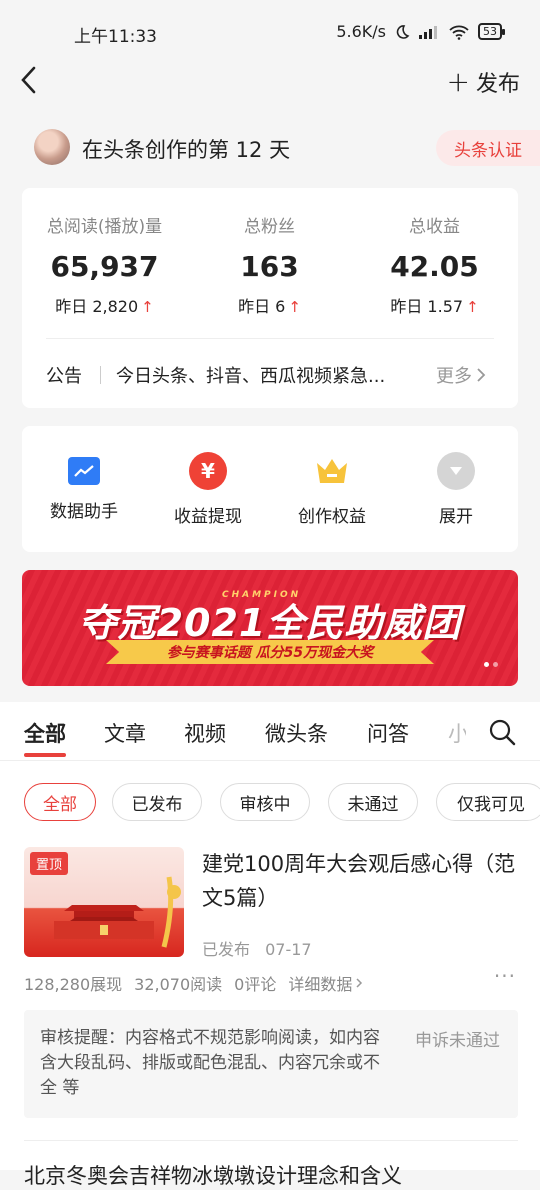 The width and height of the screenshot is (540, 1190). I want to click on stat-label: 总粉丝, so click(269, 227).